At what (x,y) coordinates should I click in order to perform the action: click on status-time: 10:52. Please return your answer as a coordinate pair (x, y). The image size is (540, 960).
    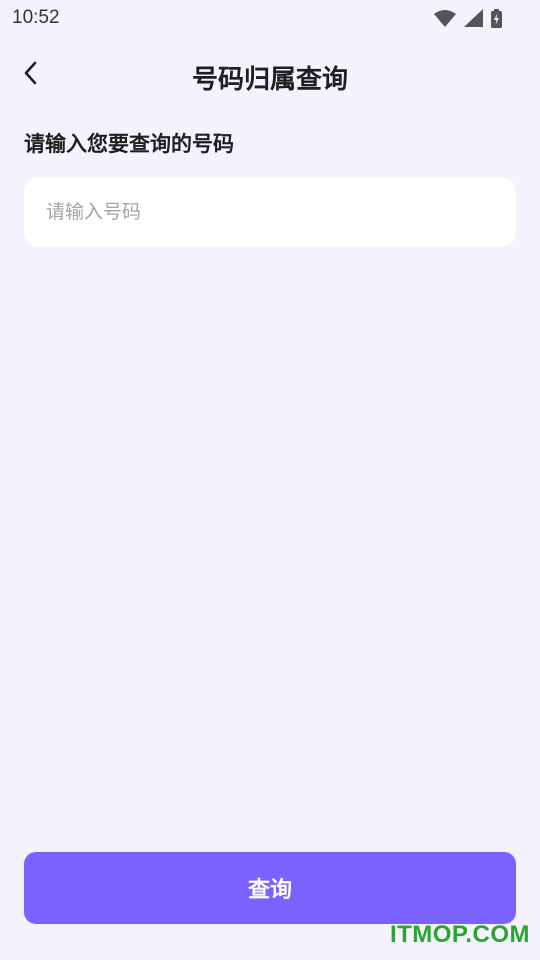
    Looking at the image, I should click on (36, 17).